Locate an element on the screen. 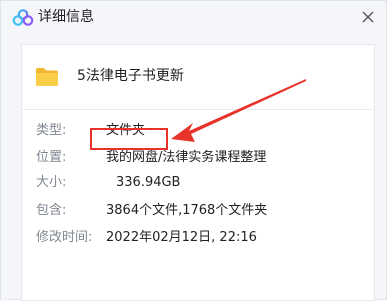 The height and width of the screenshot is (301, 387). detail-row-size: 大小: 336.94GB is located at coordinates (201, 183).